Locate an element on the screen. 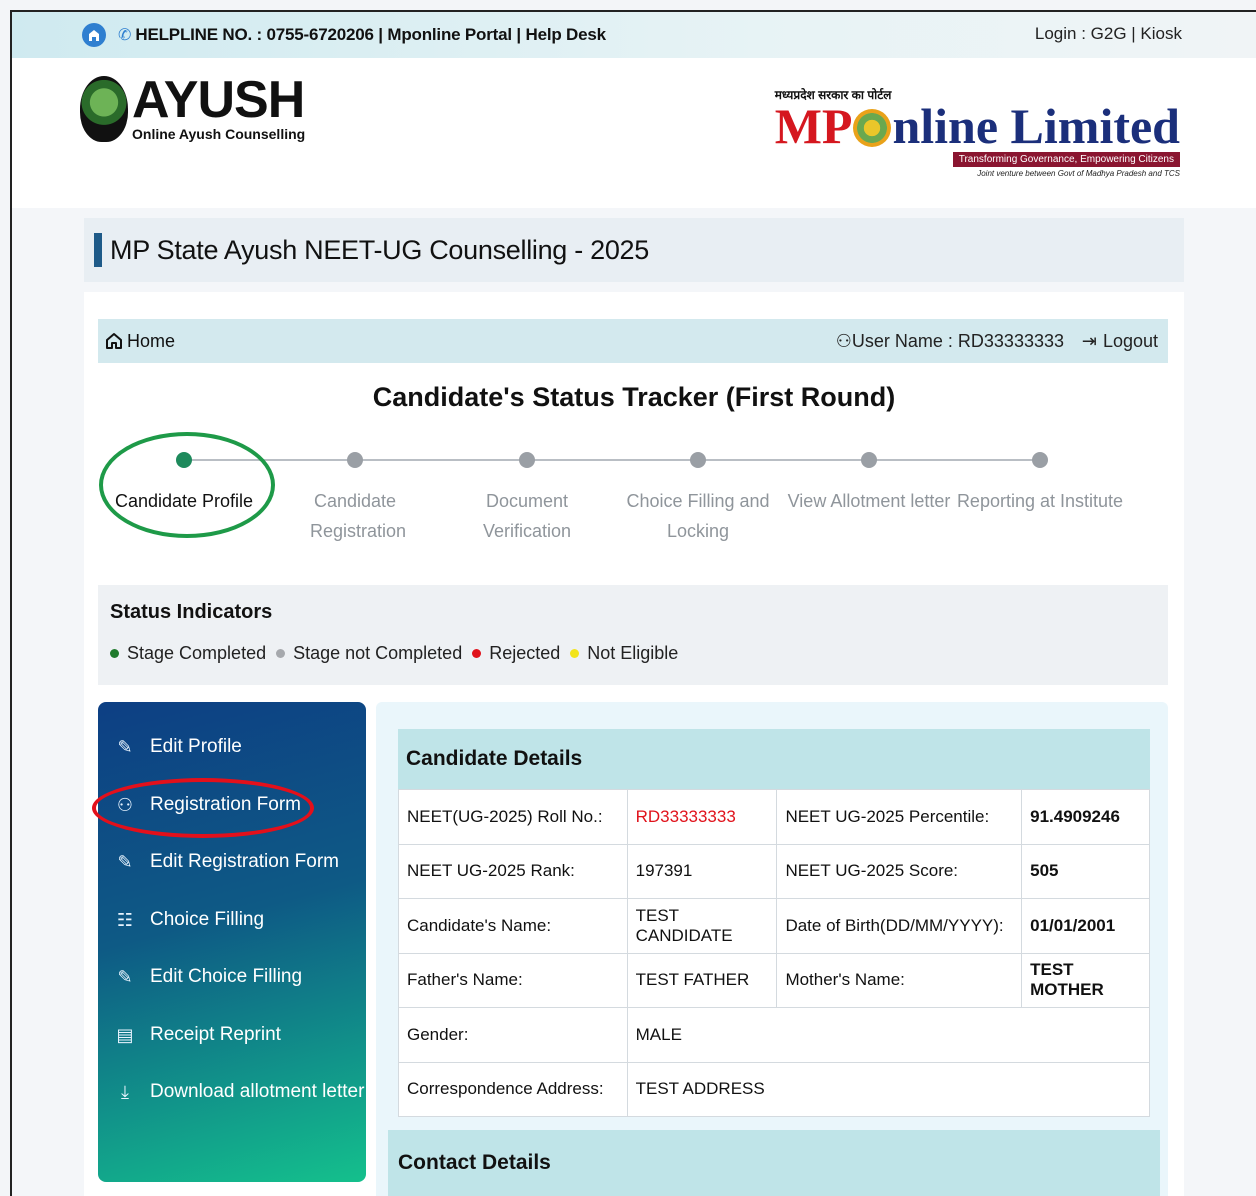 Image resolution: width=1256 pixels, height=1196 pixels. home-link: Home is located at coordinates (139, 341).